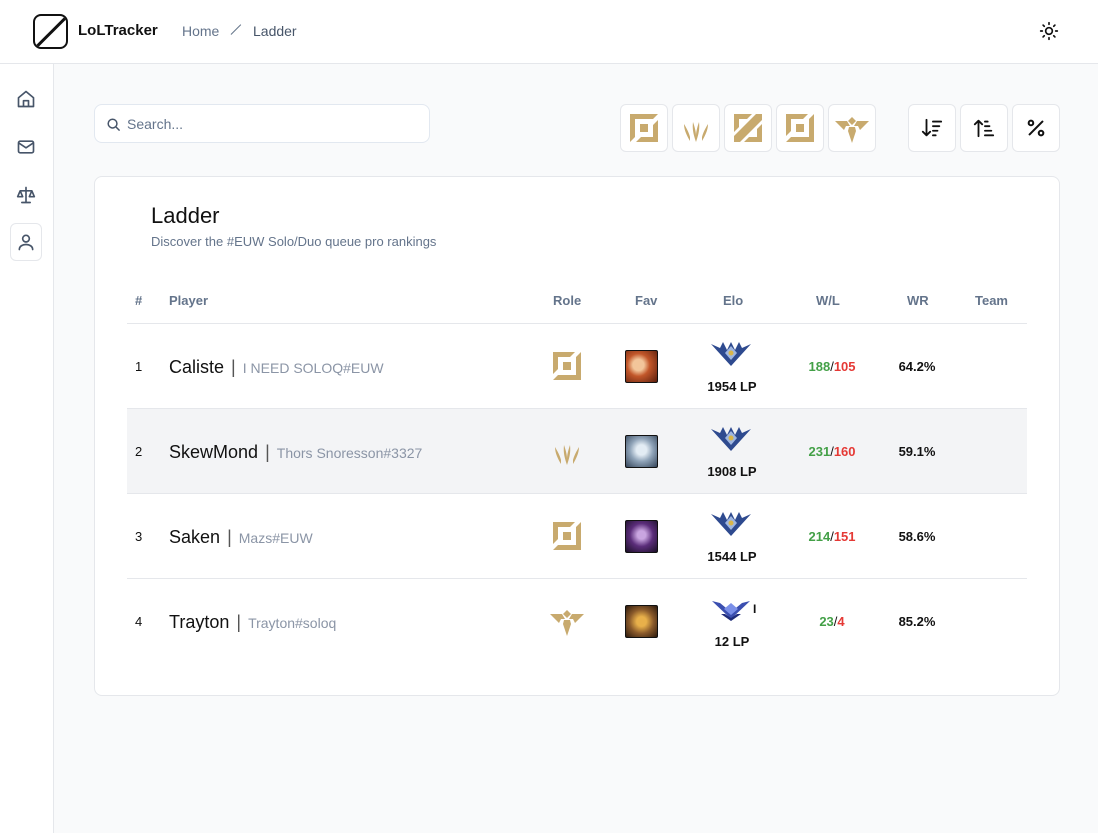  I want to click on sidebar-item-compare, so click(26, 195).